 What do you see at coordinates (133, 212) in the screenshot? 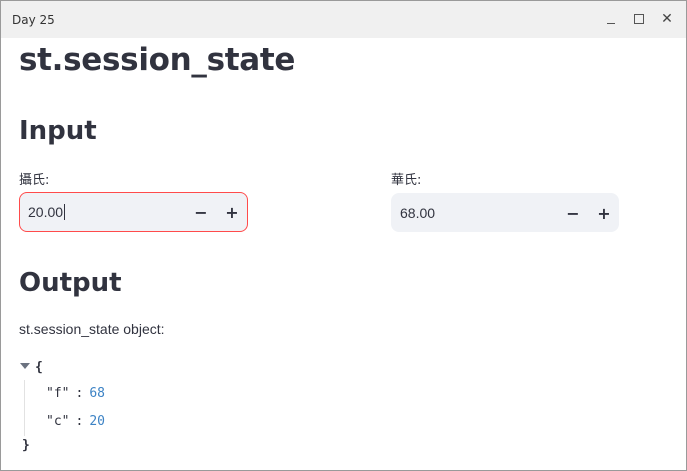
I see `celsius-number-input: 20.00 − +` at bounding box center [133, 212].